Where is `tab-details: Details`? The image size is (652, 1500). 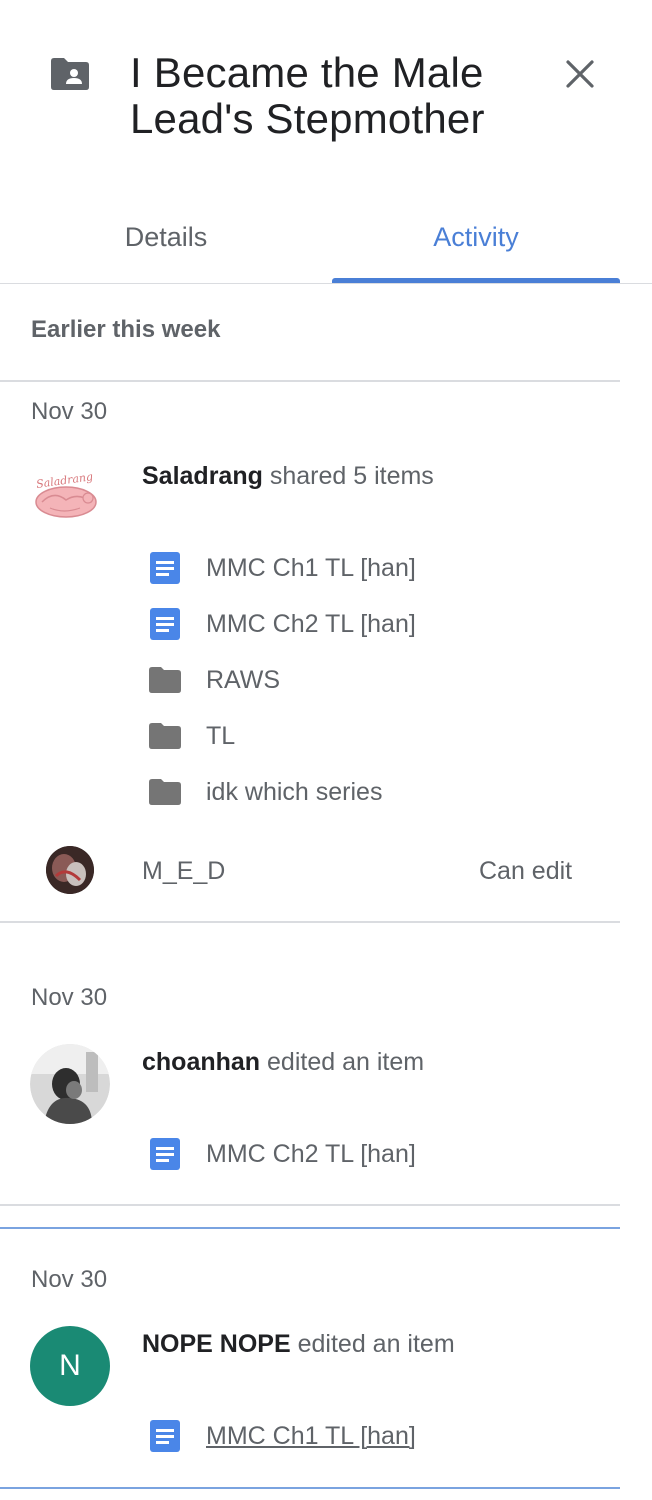 tab-details: Details is located at coordinates (166, 237).